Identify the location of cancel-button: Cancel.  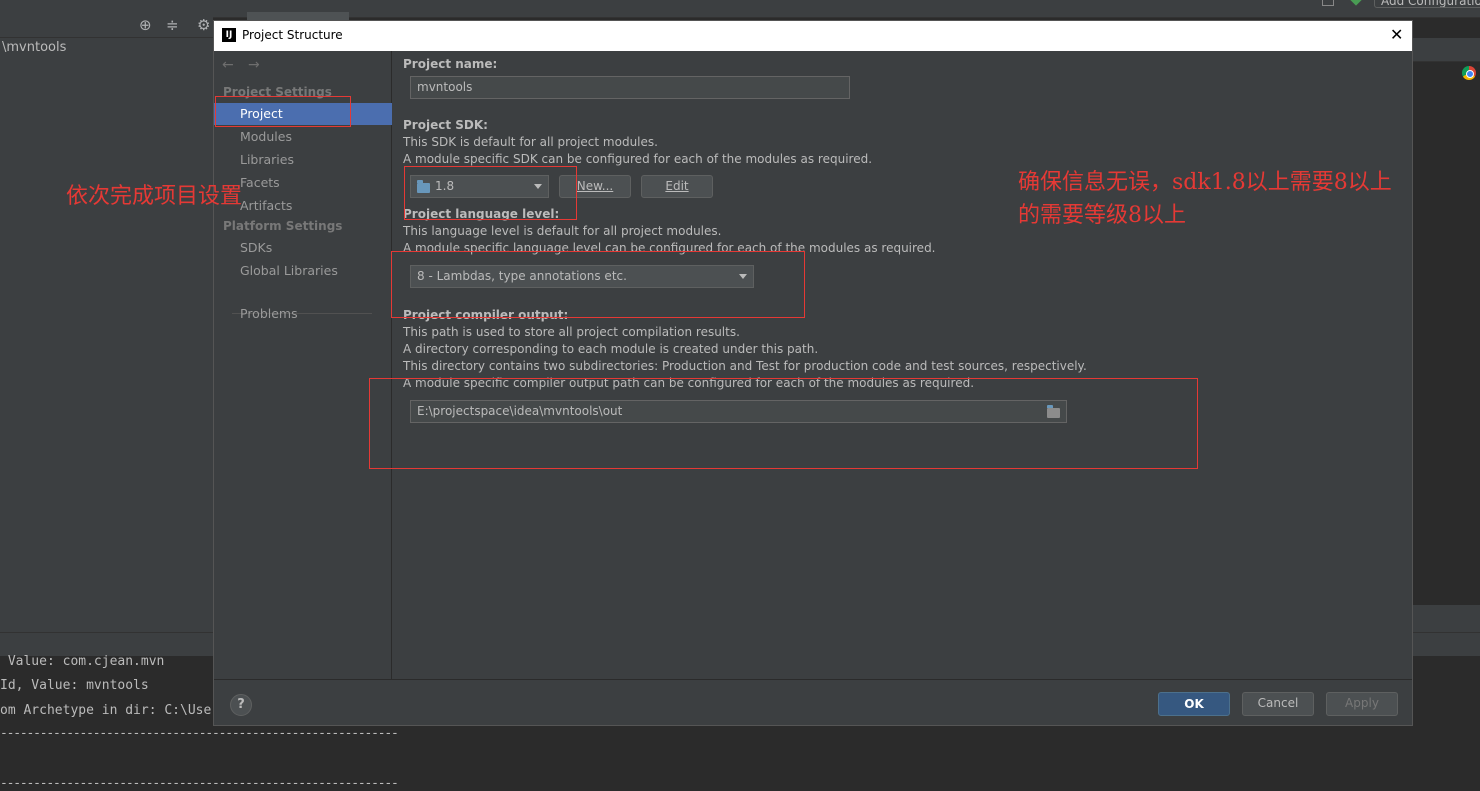
(1278, 704).